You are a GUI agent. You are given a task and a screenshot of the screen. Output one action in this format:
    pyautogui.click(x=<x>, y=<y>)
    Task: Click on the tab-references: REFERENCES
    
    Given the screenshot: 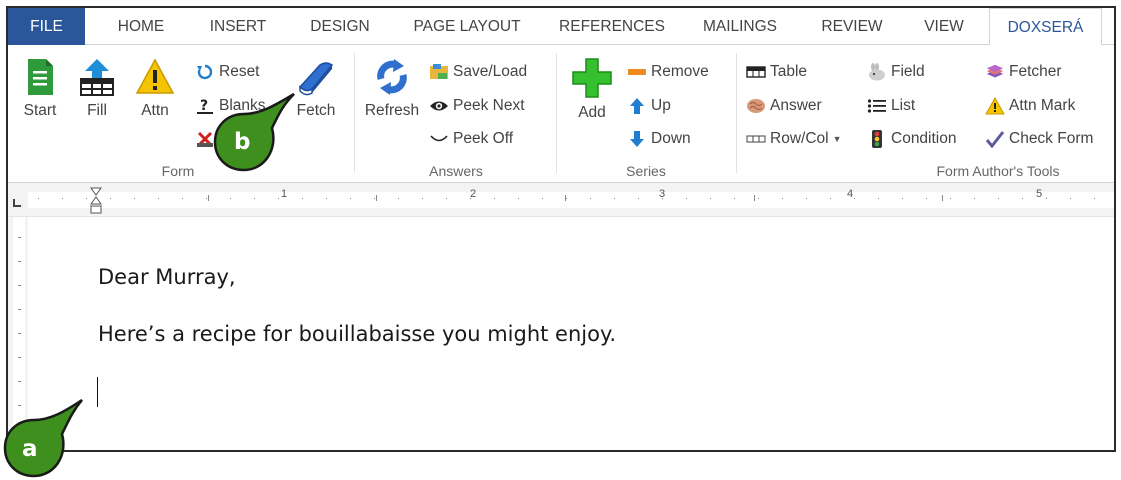 What is the action you would take?
    pyautogui.click(x=612, y=26)
    